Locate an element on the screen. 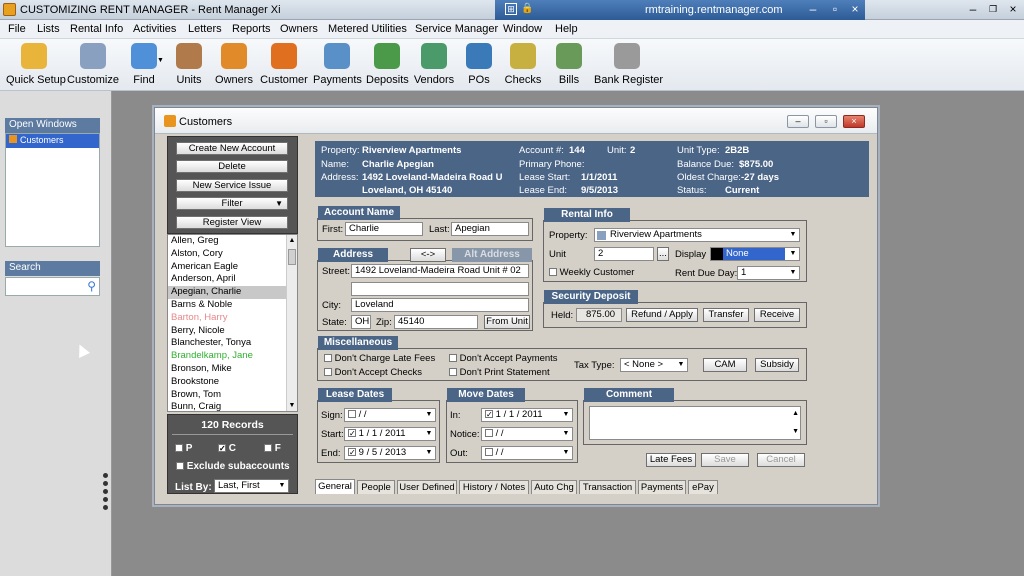 The width and height of the screenshot is (1024, 576). move-in-date-field: ✓ 1 / 1 / 2011 ▼ is located at coordinates (527, 415).